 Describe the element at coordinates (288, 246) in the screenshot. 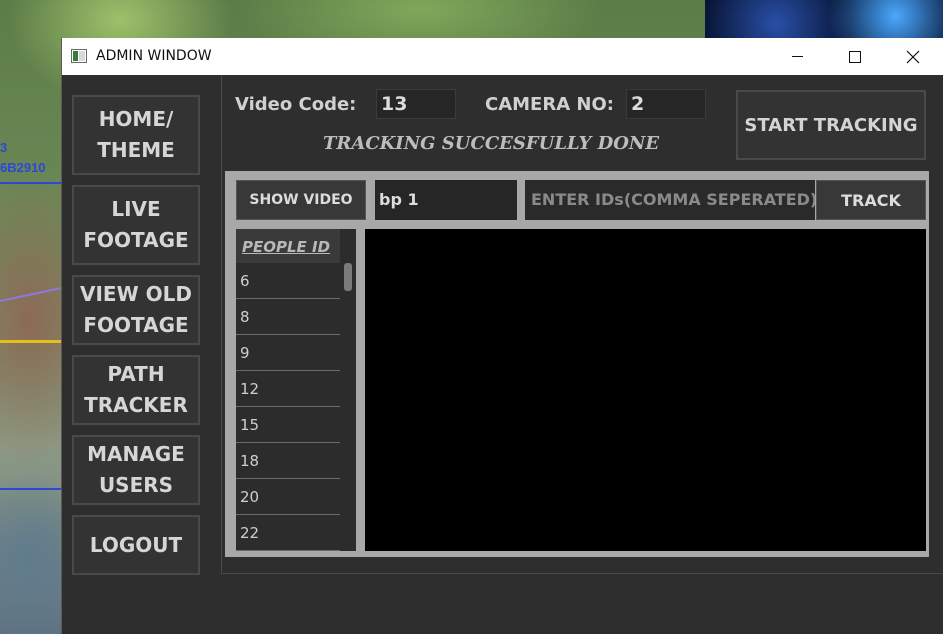

I see `people-id-header: PEOPLE ID` at that location.